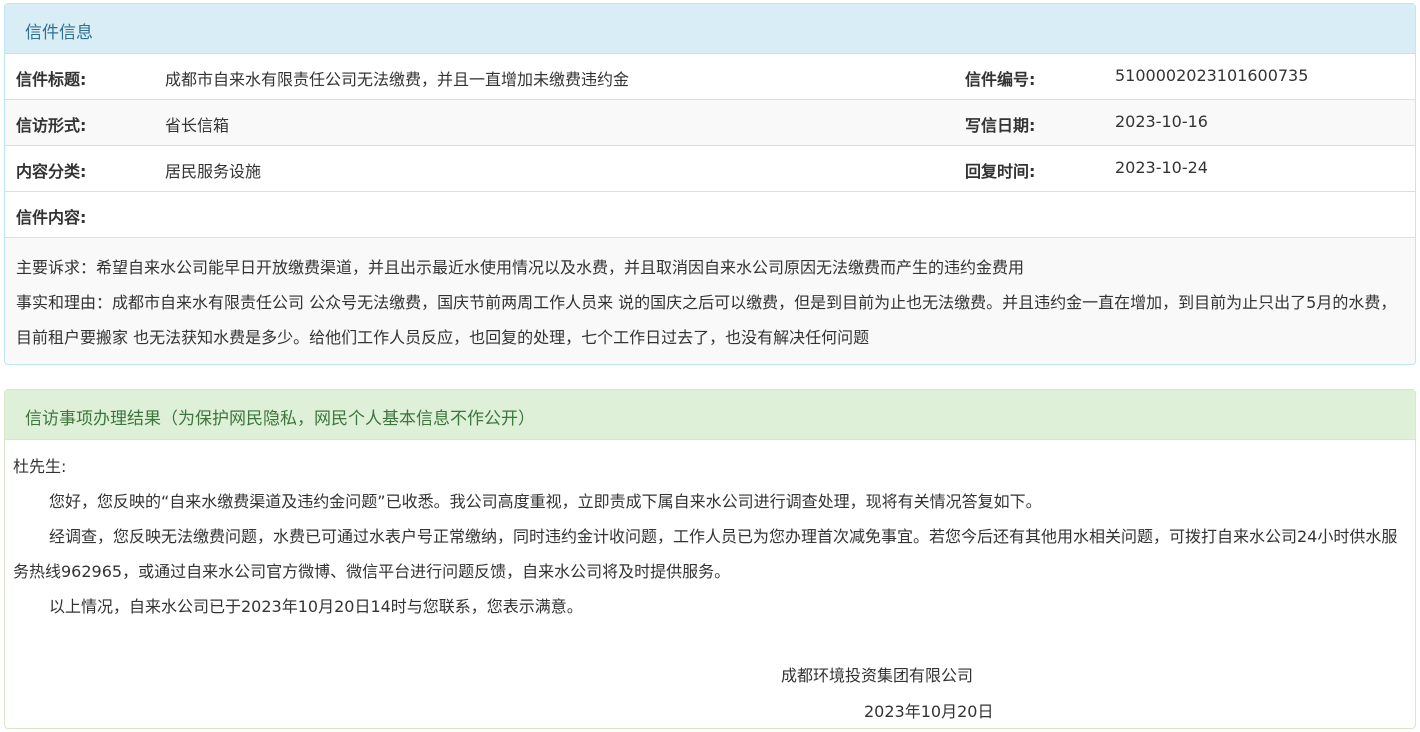 Image resolution: width=1420 pixels, height=732 pixels. Describe the element at coordinates (40, 466) in the screenshot. I see `reply-salutation: 杜先生:` at that location.